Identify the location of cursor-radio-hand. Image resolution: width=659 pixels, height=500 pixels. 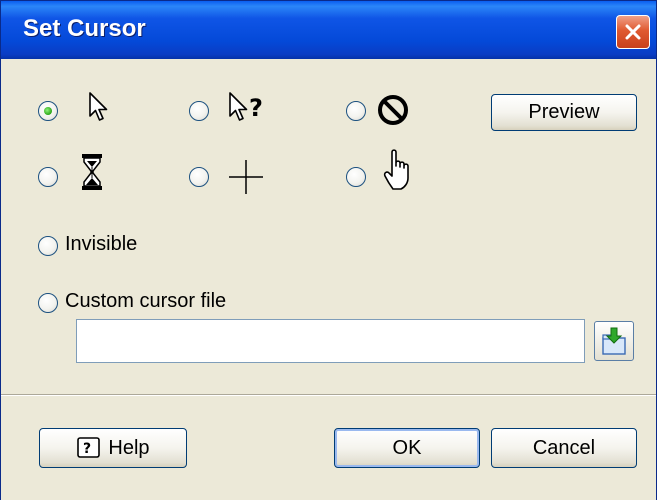
(356, 177).